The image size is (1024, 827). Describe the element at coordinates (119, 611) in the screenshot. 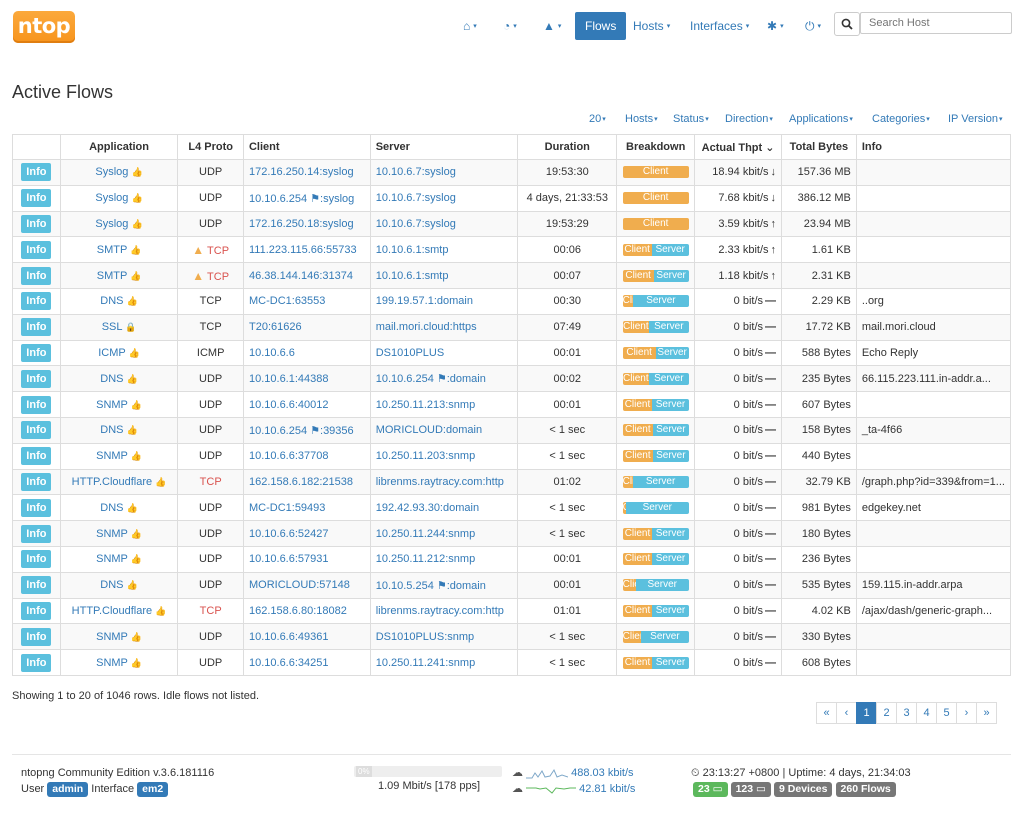

I see `application-cell: HTTP.Cloudflare 👍` at that location.